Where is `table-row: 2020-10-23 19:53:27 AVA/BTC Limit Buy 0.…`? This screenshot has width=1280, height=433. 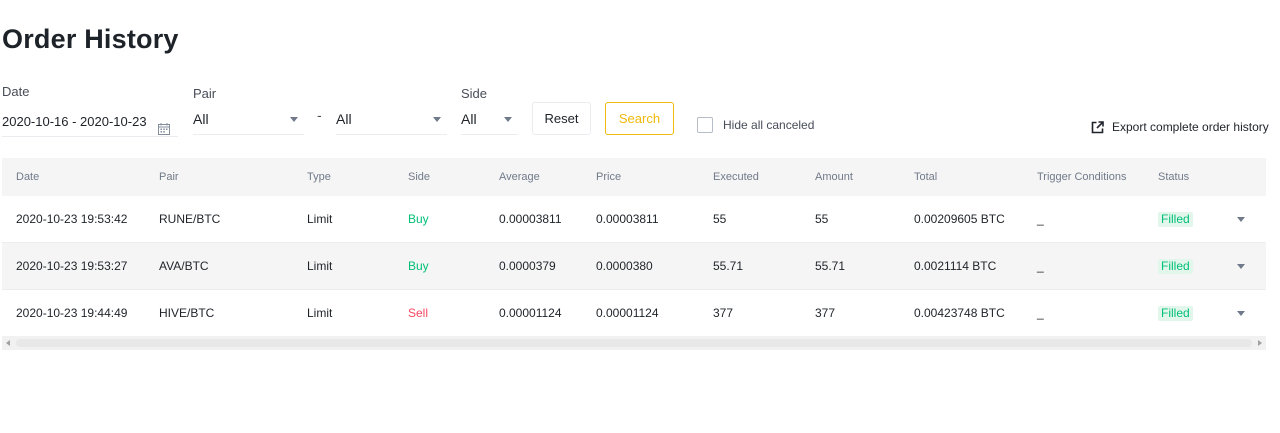 table-row: 2020-10-23 19:53:27 AVA/BTC Limit Buy 0.… is located at coordinates (634, 266).